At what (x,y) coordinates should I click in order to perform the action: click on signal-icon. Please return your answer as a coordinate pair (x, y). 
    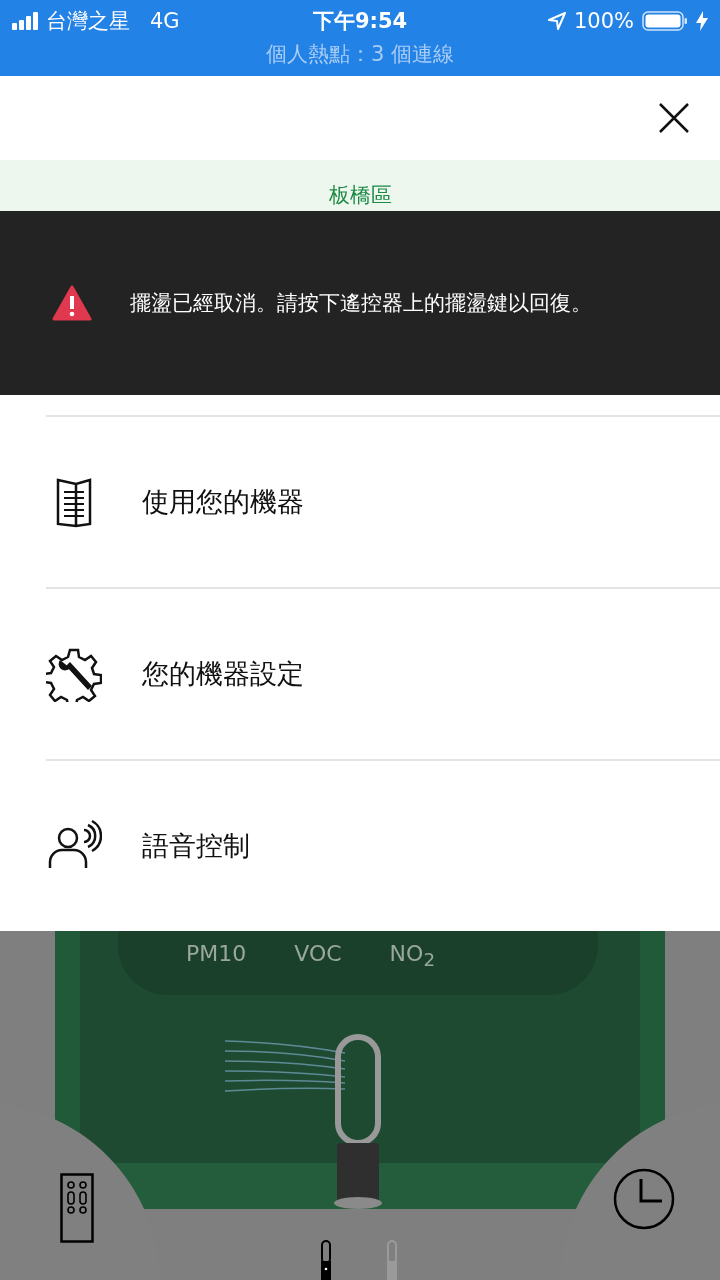
    Looking at the image, I should click on (26, 21).